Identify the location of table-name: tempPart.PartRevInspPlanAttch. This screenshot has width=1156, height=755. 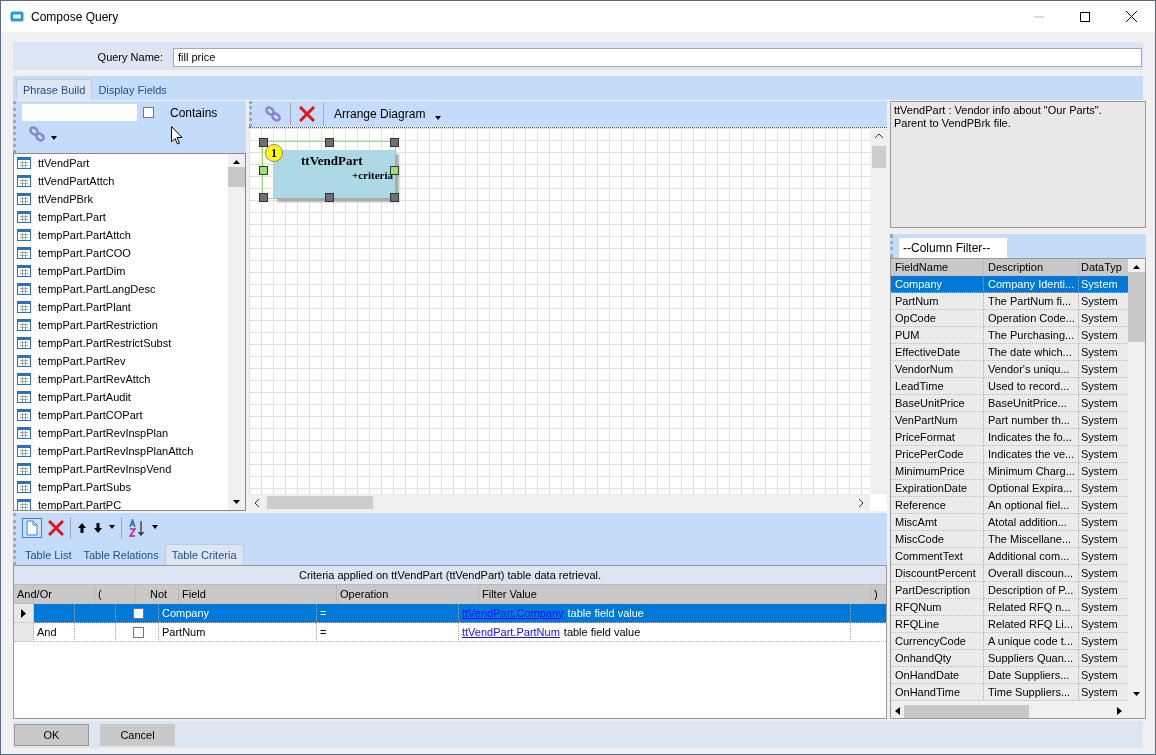
(116, 451).